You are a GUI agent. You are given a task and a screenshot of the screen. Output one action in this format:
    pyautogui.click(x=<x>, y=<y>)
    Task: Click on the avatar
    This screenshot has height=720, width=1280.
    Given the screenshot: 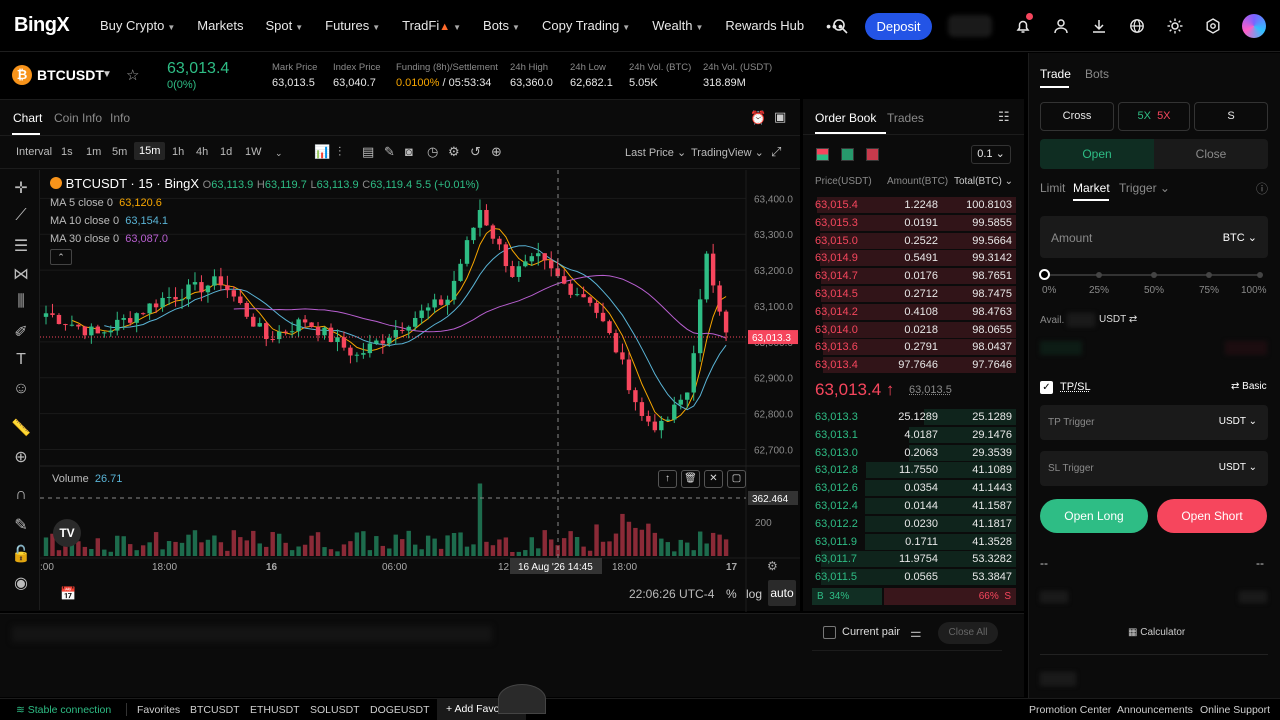 What is the action you would take?
    pyautogui.click(x=1254, y=26)
    